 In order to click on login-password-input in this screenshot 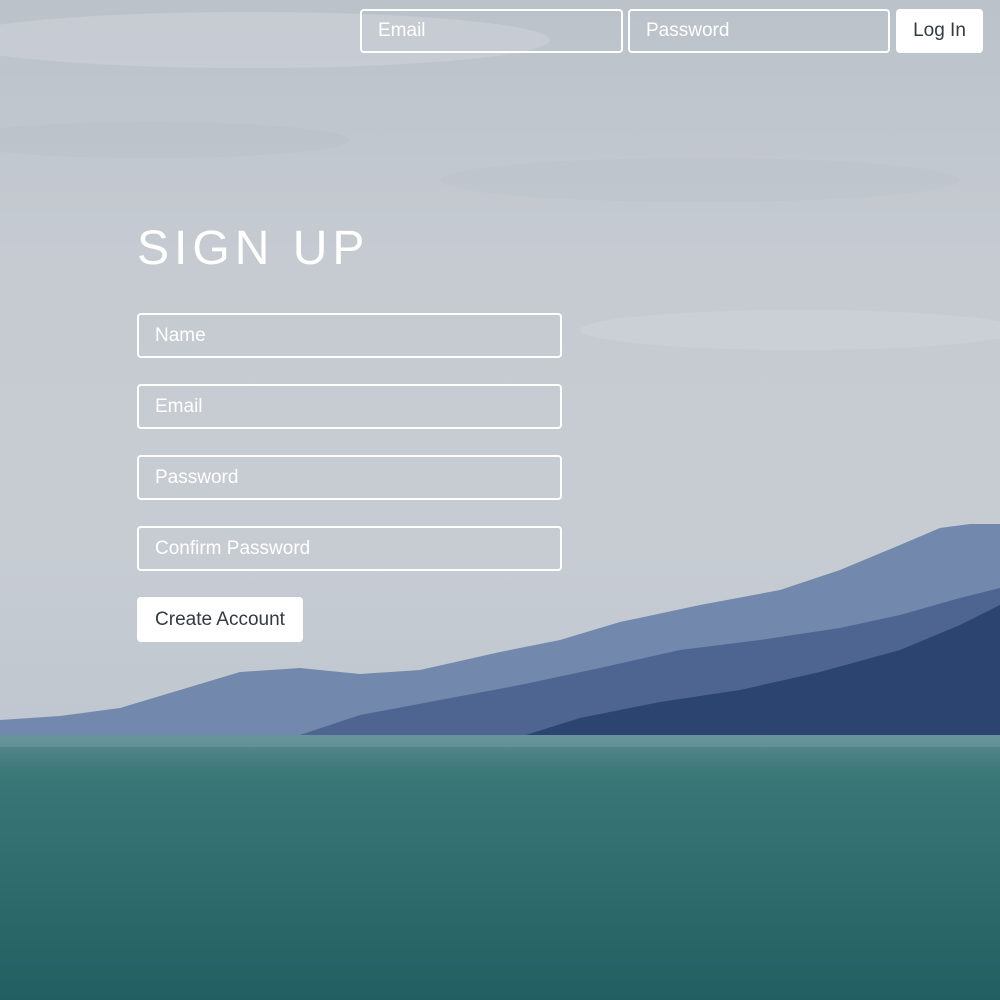, I will do `click(759, 31)`.